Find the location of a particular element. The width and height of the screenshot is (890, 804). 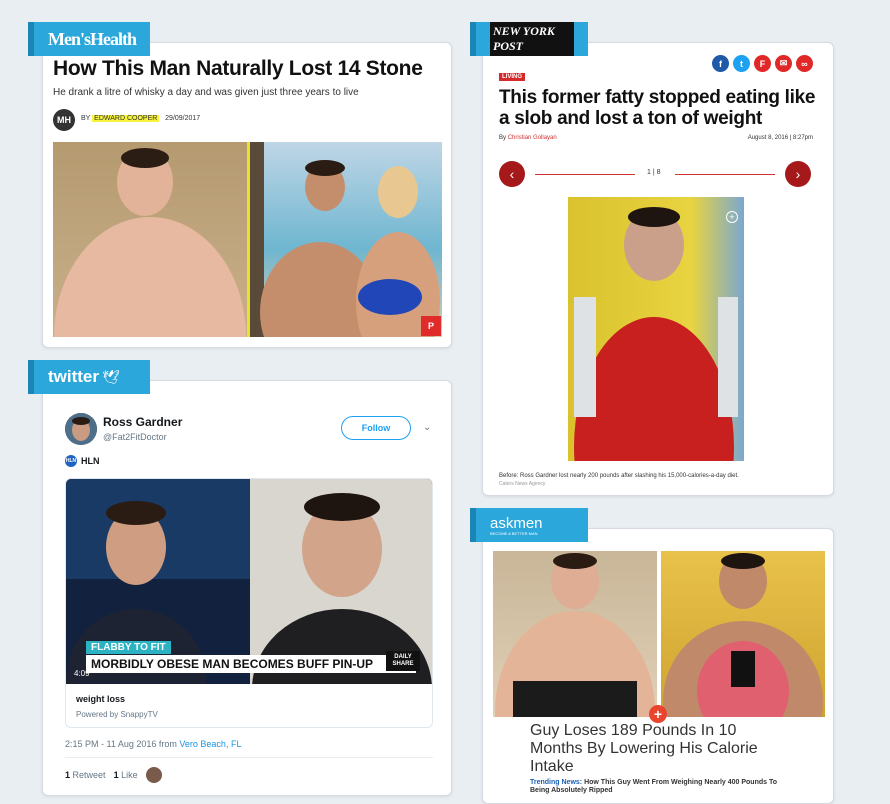

twitter-source: HLN HLN is located at coordinates (82, 461).